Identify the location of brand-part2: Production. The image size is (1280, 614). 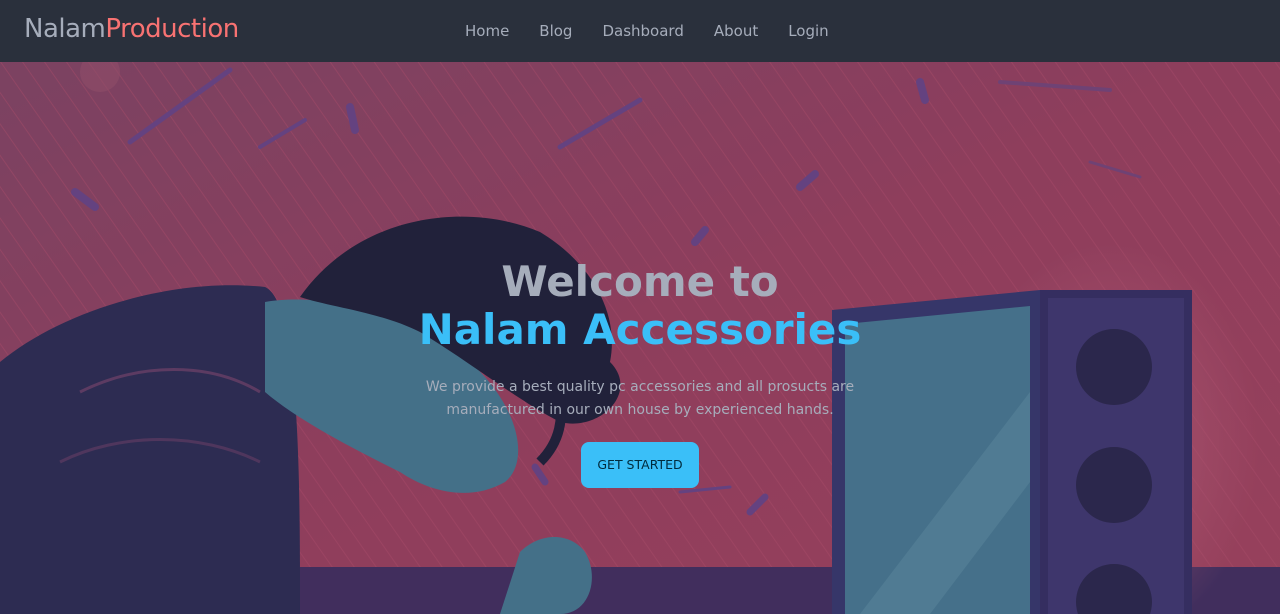
(172, 29).